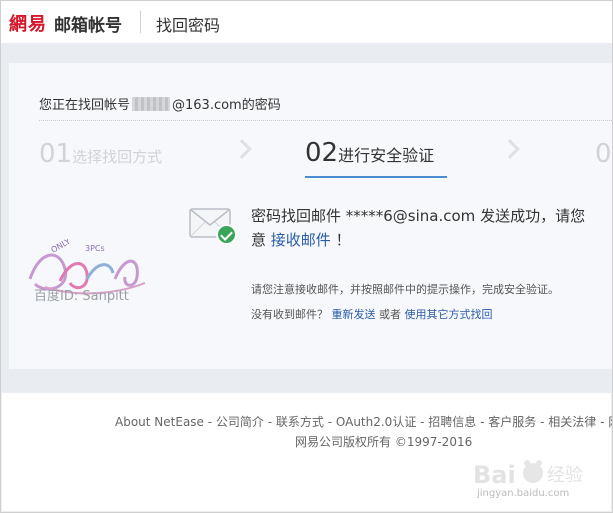 The width and height of the screenshot is (613, 513). I want to click on copyright: 网易公司版权所有 ©1997-2016, so click(384, 442).